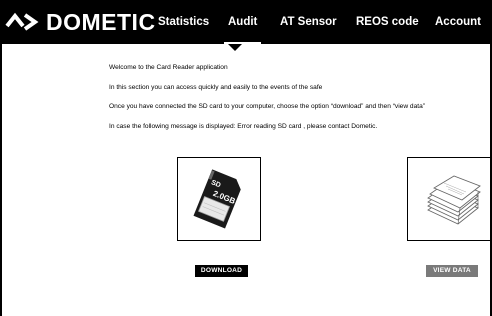 This screenshot has height=316, width=492. What do you see at coordinates (183, 22) in the screenshot?
I see `tab-statistics: Statistics` at bounding box center [183, 22].